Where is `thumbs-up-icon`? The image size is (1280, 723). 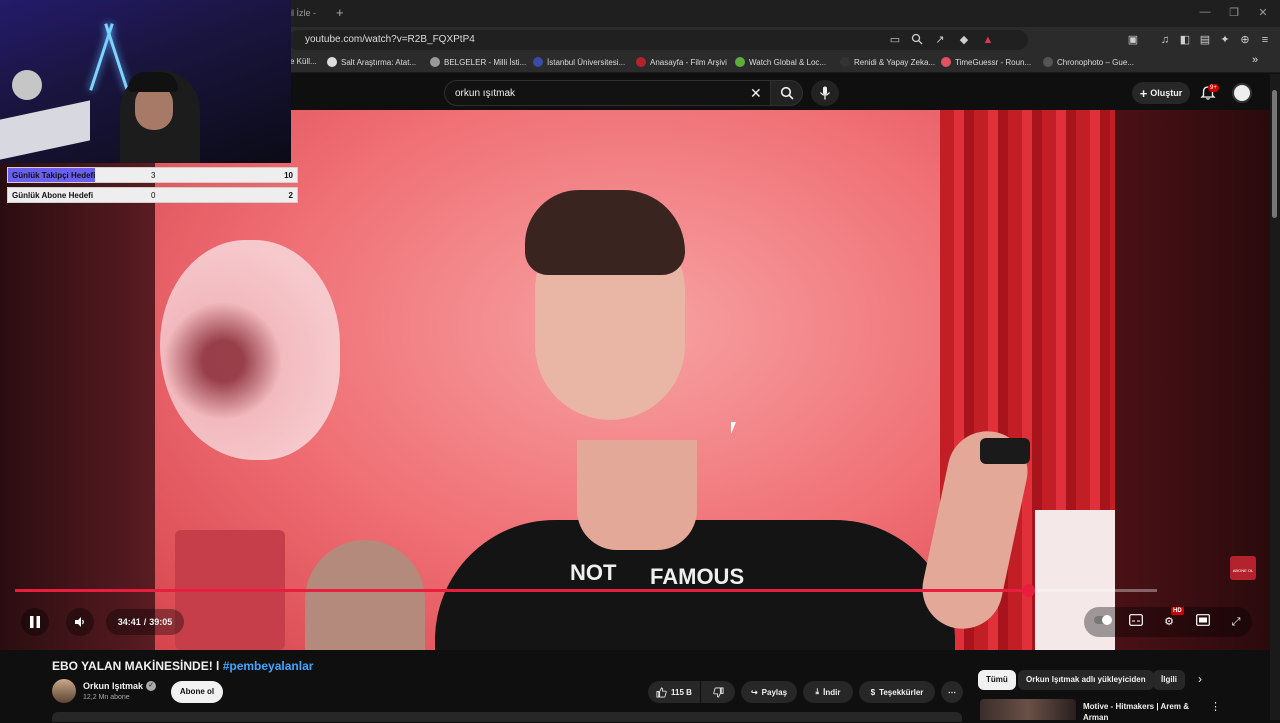
thumbs-up-icon is located at coordinates (661, 692).